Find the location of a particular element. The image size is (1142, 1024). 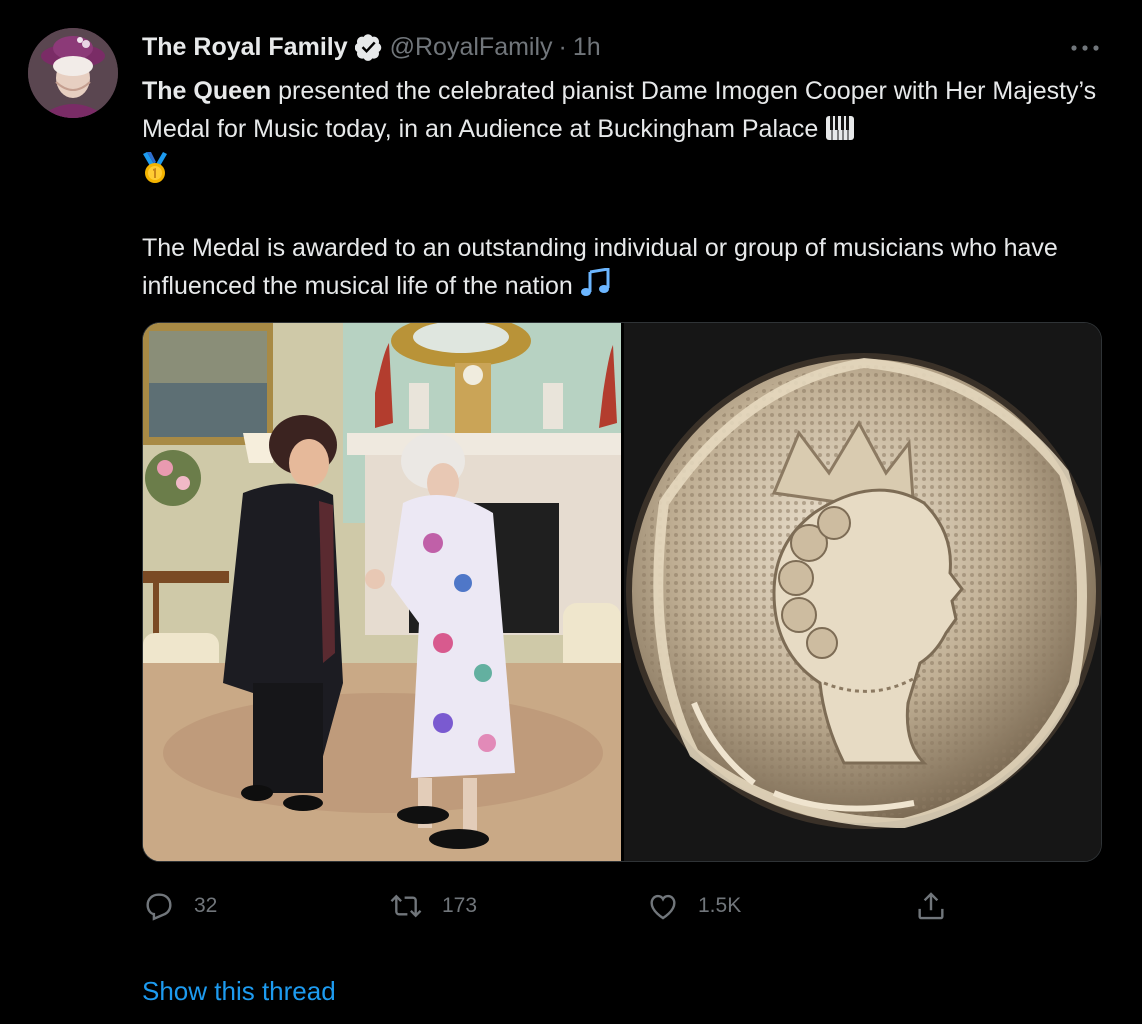

avatar is located at coordinates (73, 73).